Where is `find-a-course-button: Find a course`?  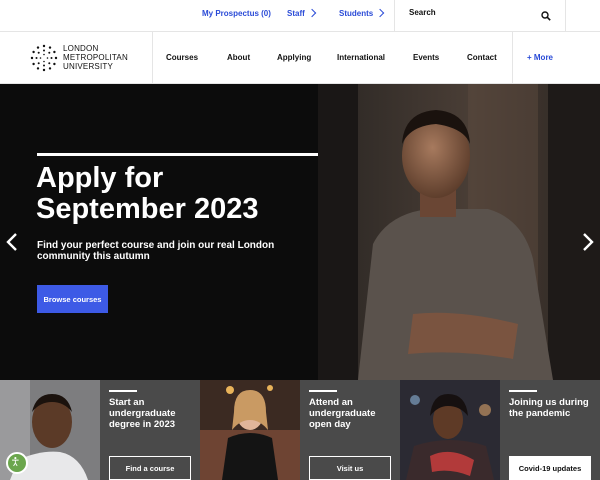
find-a-course-button: Find a course is located at coordinates (150, 468).